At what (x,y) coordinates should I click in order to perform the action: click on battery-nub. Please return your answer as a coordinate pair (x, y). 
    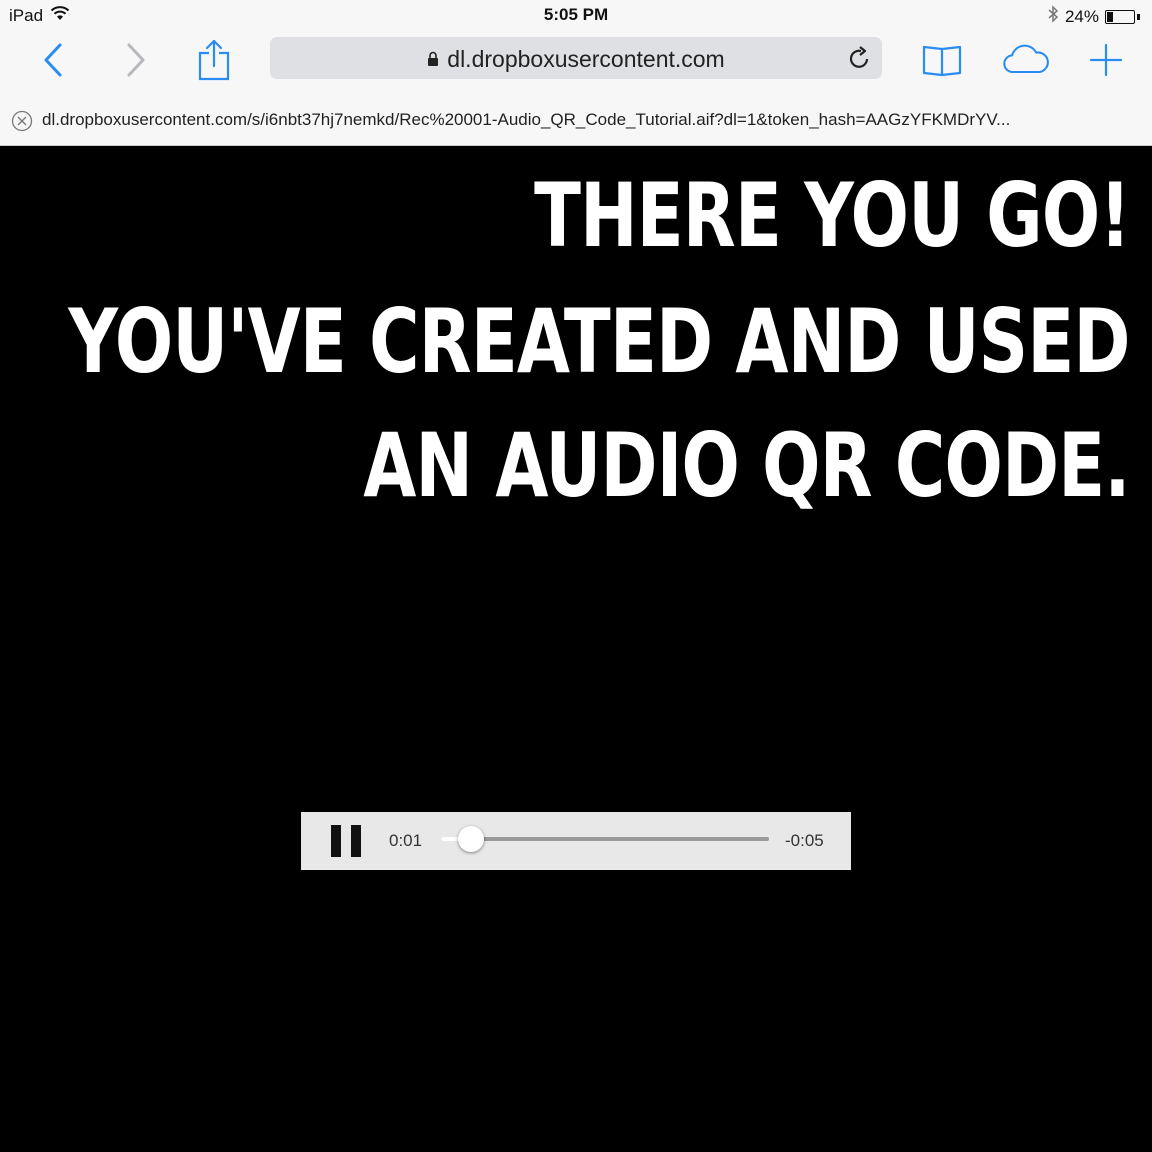
    Looking at the image, I should click on (1138, 16).